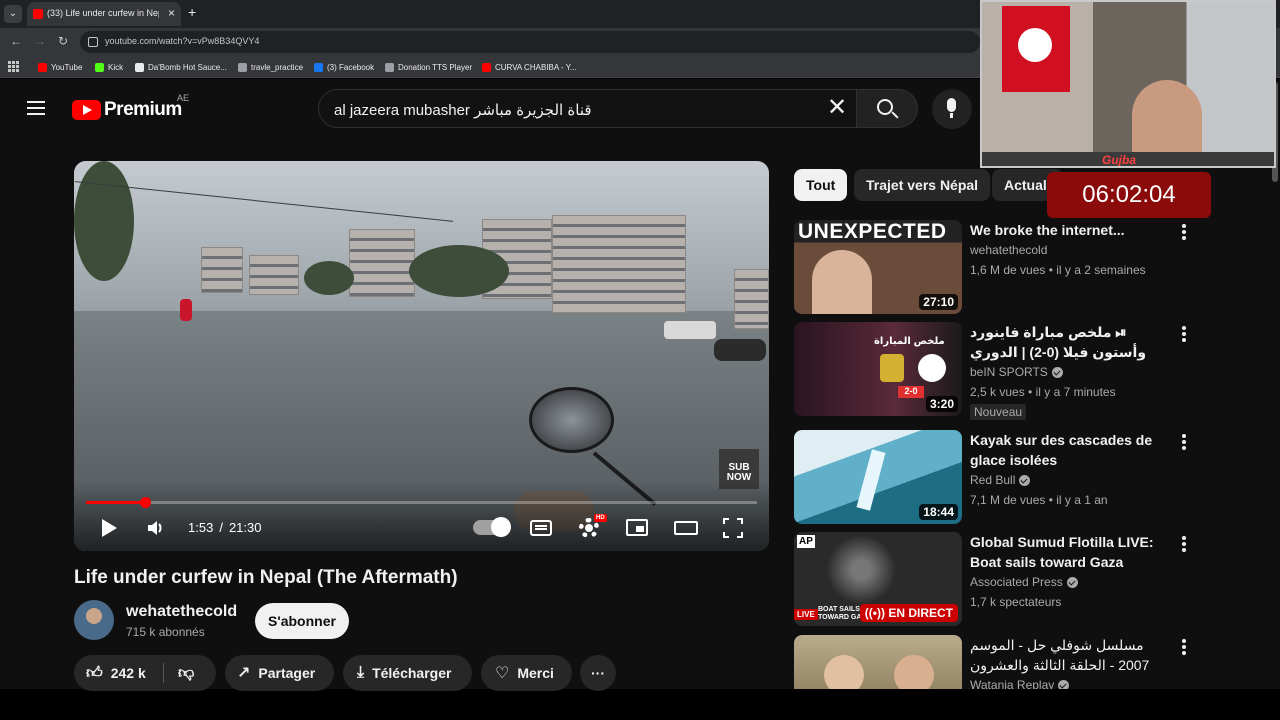 This screenshot has width=1280, height=720. What do you see at coordinates (60, 67) in the screenshot?
I see `bookmark-youtube: YouTube` at bounding box center [60, 67].